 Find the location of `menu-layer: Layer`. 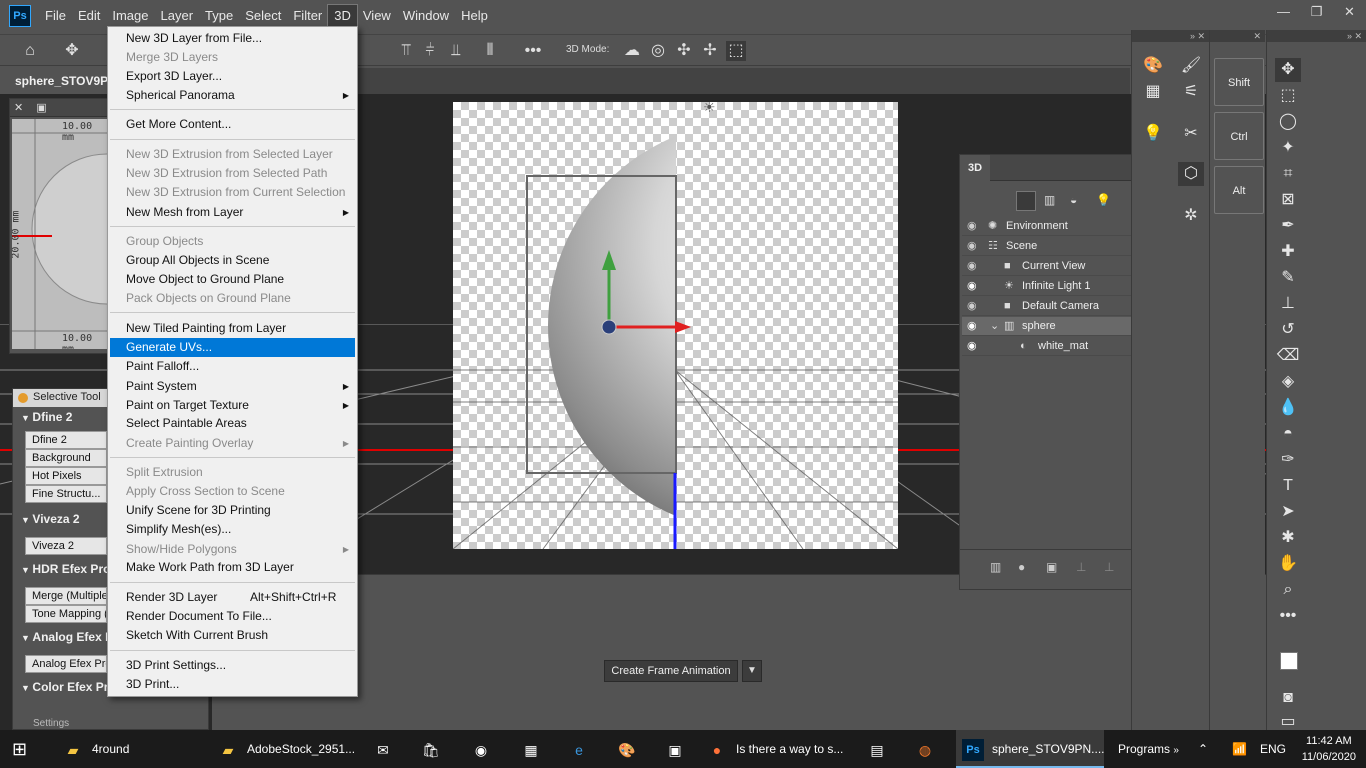

menu-layer: Layer is located at coordinates (177, 16).